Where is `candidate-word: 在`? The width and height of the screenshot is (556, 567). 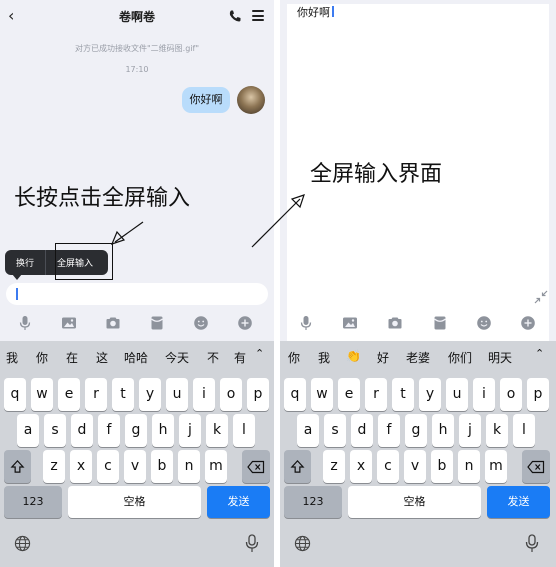
candidate-word: 在 is located at coordinates (72, 357).